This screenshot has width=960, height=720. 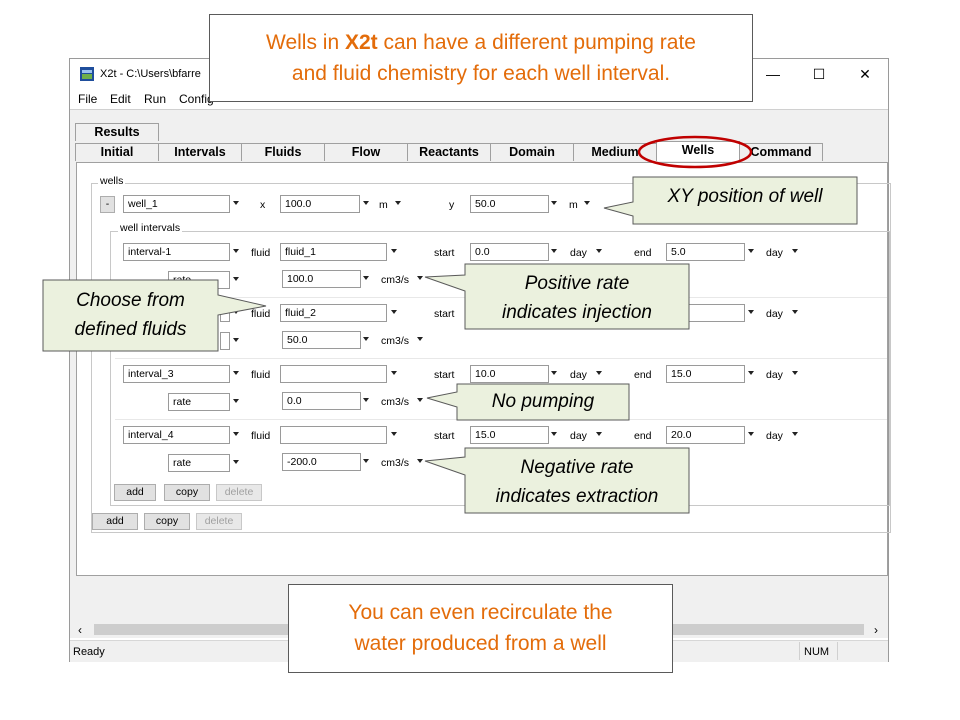 What do you see at coordinates (115, 521) in the screenshot?
I see `add-well-button: add` at bounding box center [115, 521].